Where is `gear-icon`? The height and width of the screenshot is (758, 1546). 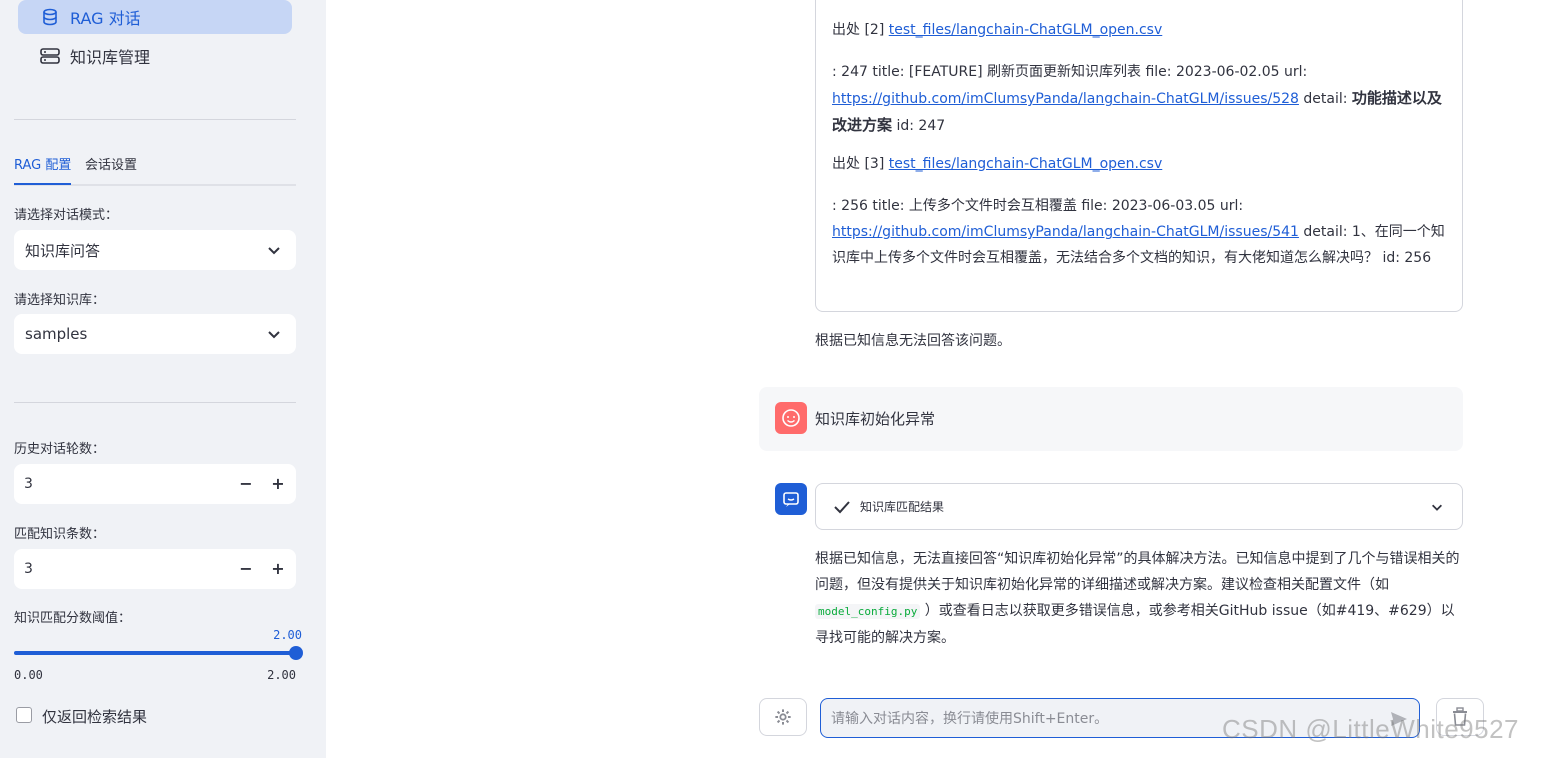 gear-icon is located at coordinates (783, 717).